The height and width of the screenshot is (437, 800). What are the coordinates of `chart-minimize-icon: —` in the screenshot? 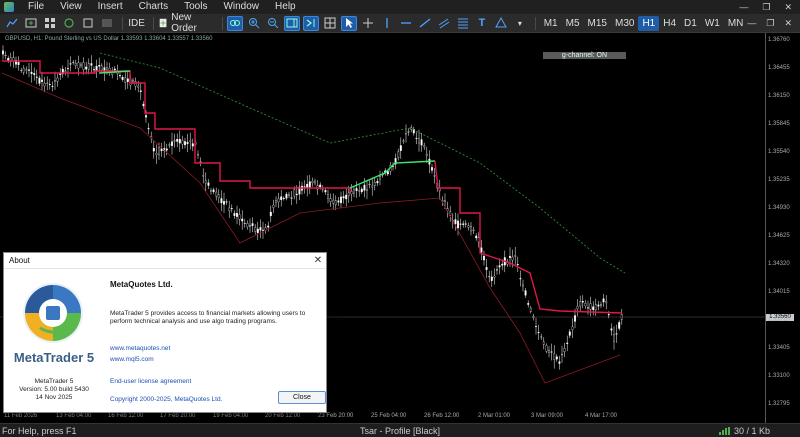 It's located at (751, 23).